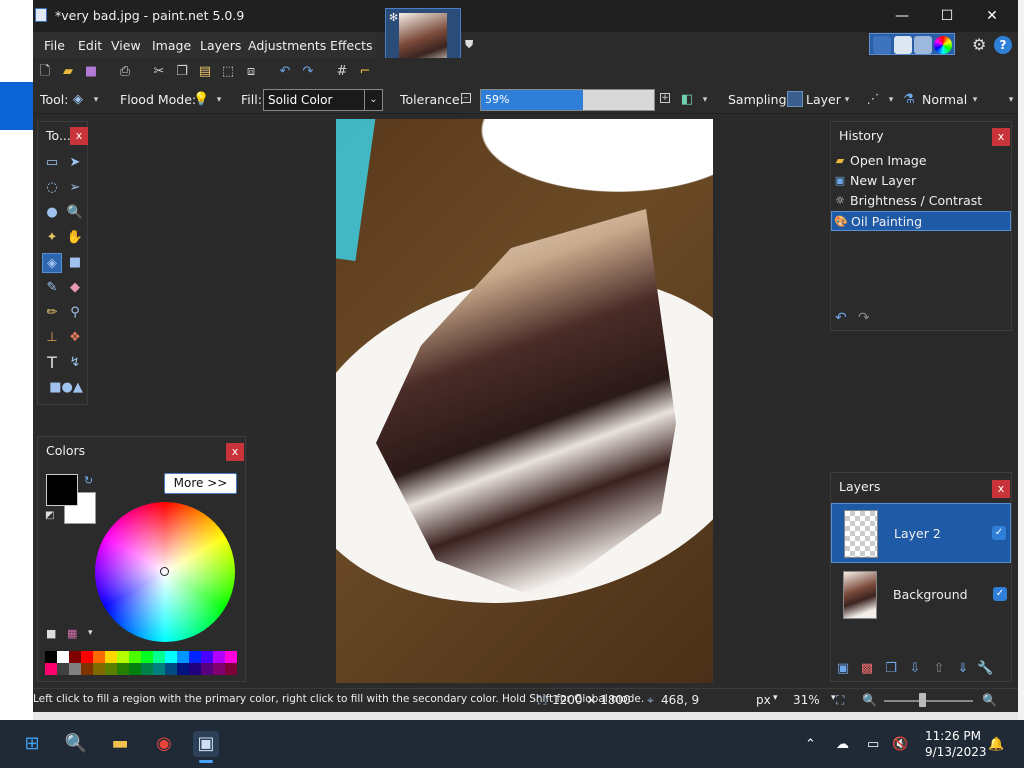 This screenshot has height=768, width=1024. Describe the element at coordinates (953, 736) in the screenshot. I see `clock-time: 11:26 PM` at that location.